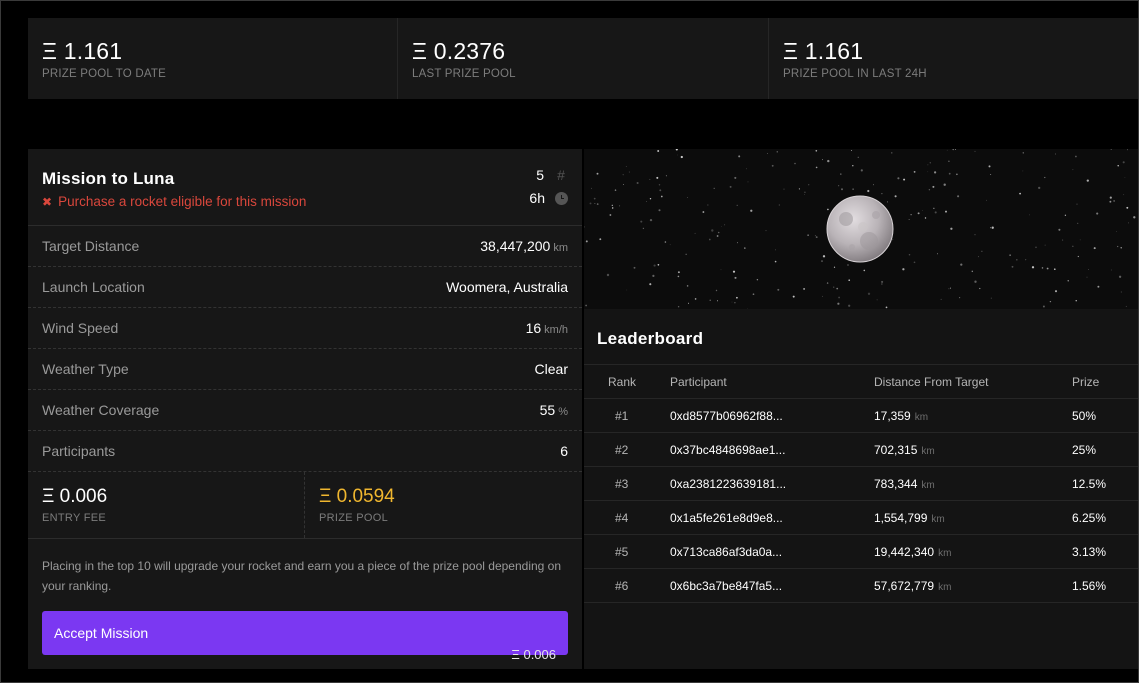 The image size is (1139, 683). Describe the element at coordinates (357, 505) in the screenshot. I see `prize-pool: Ξ 0.0594 PRIZE POOL` at that location.